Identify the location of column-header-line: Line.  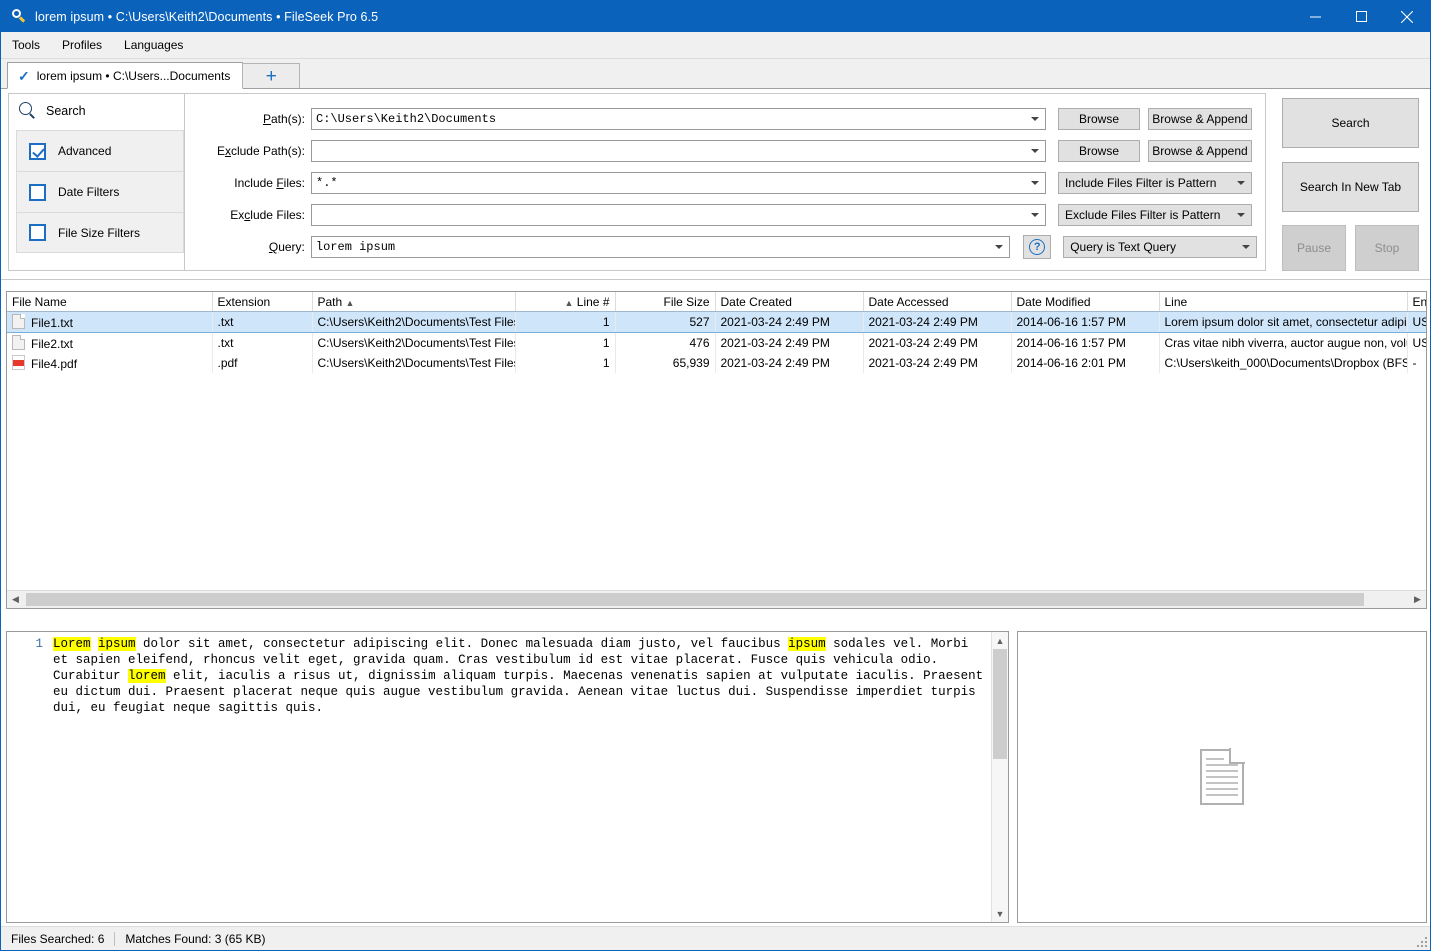
(1283, 302).